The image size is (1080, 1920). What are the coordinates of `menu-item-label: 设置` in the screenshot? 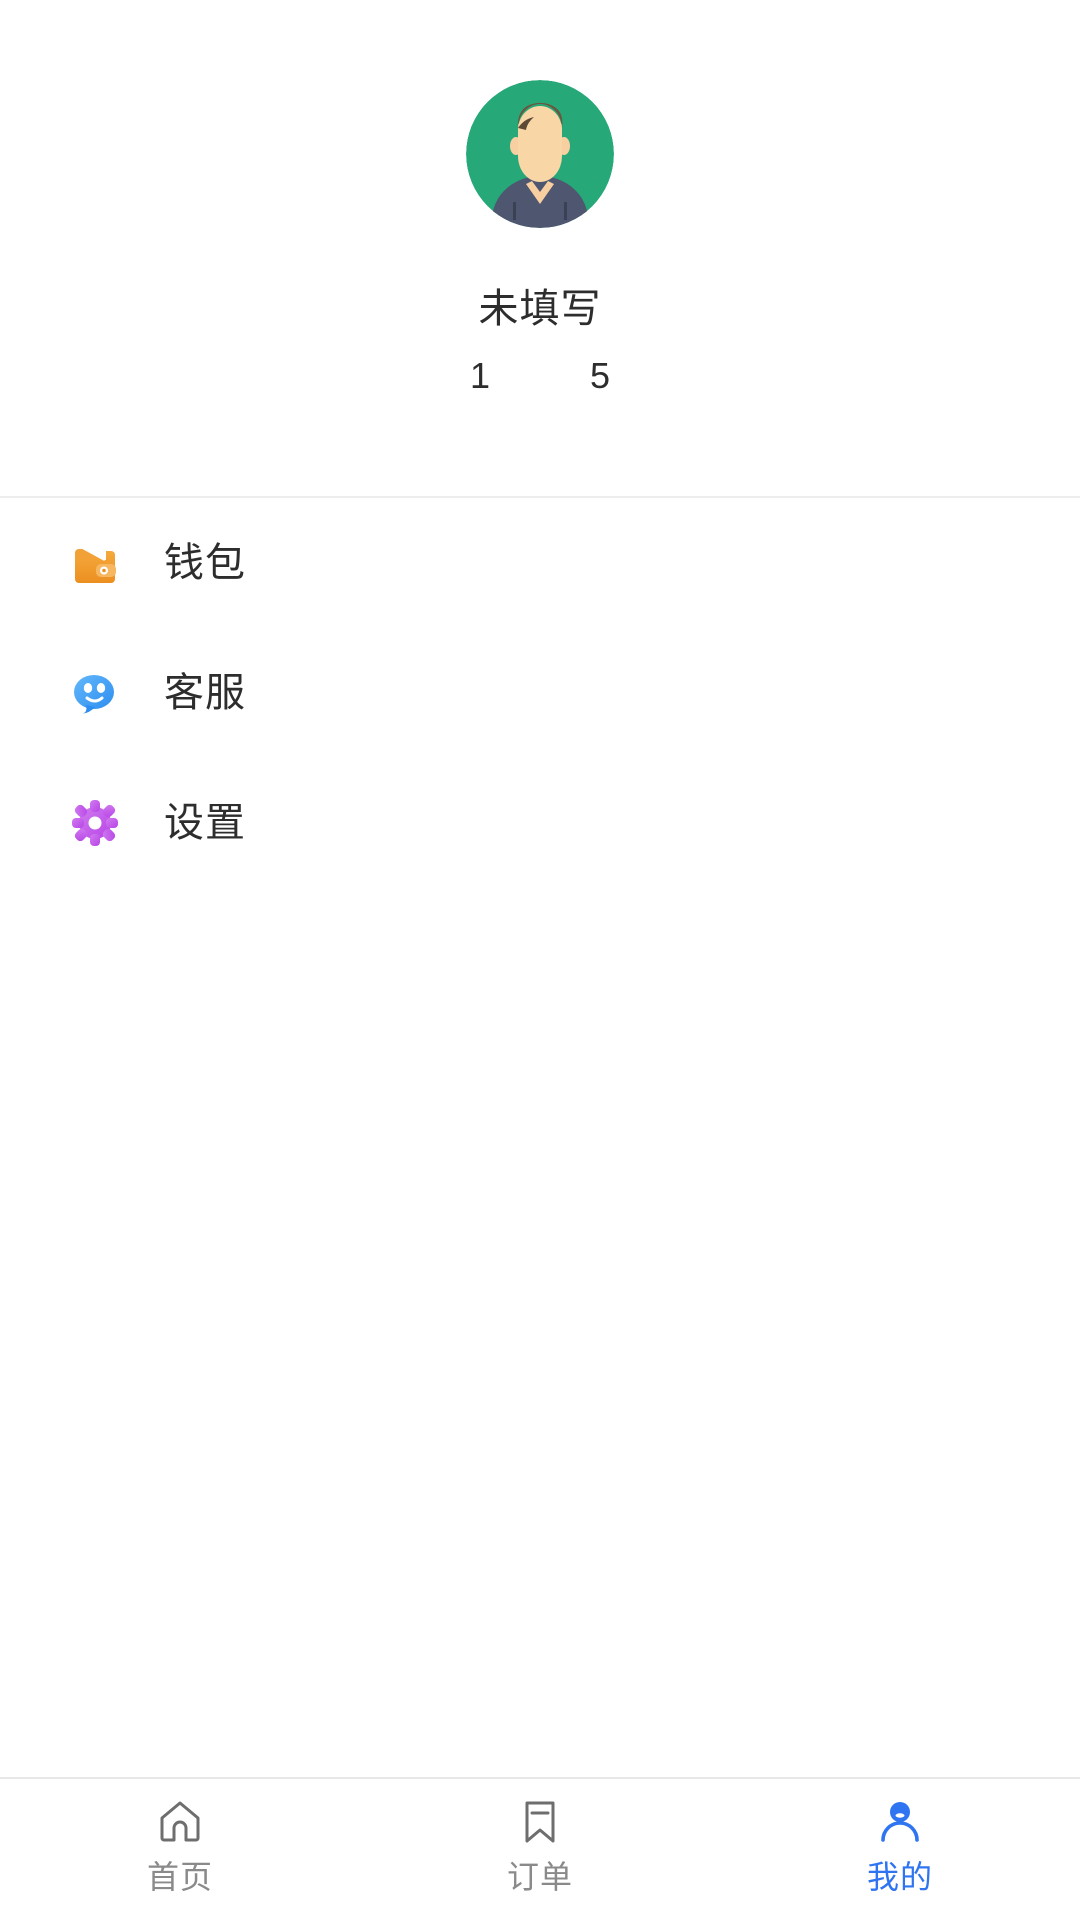 It's located at (205, 823).